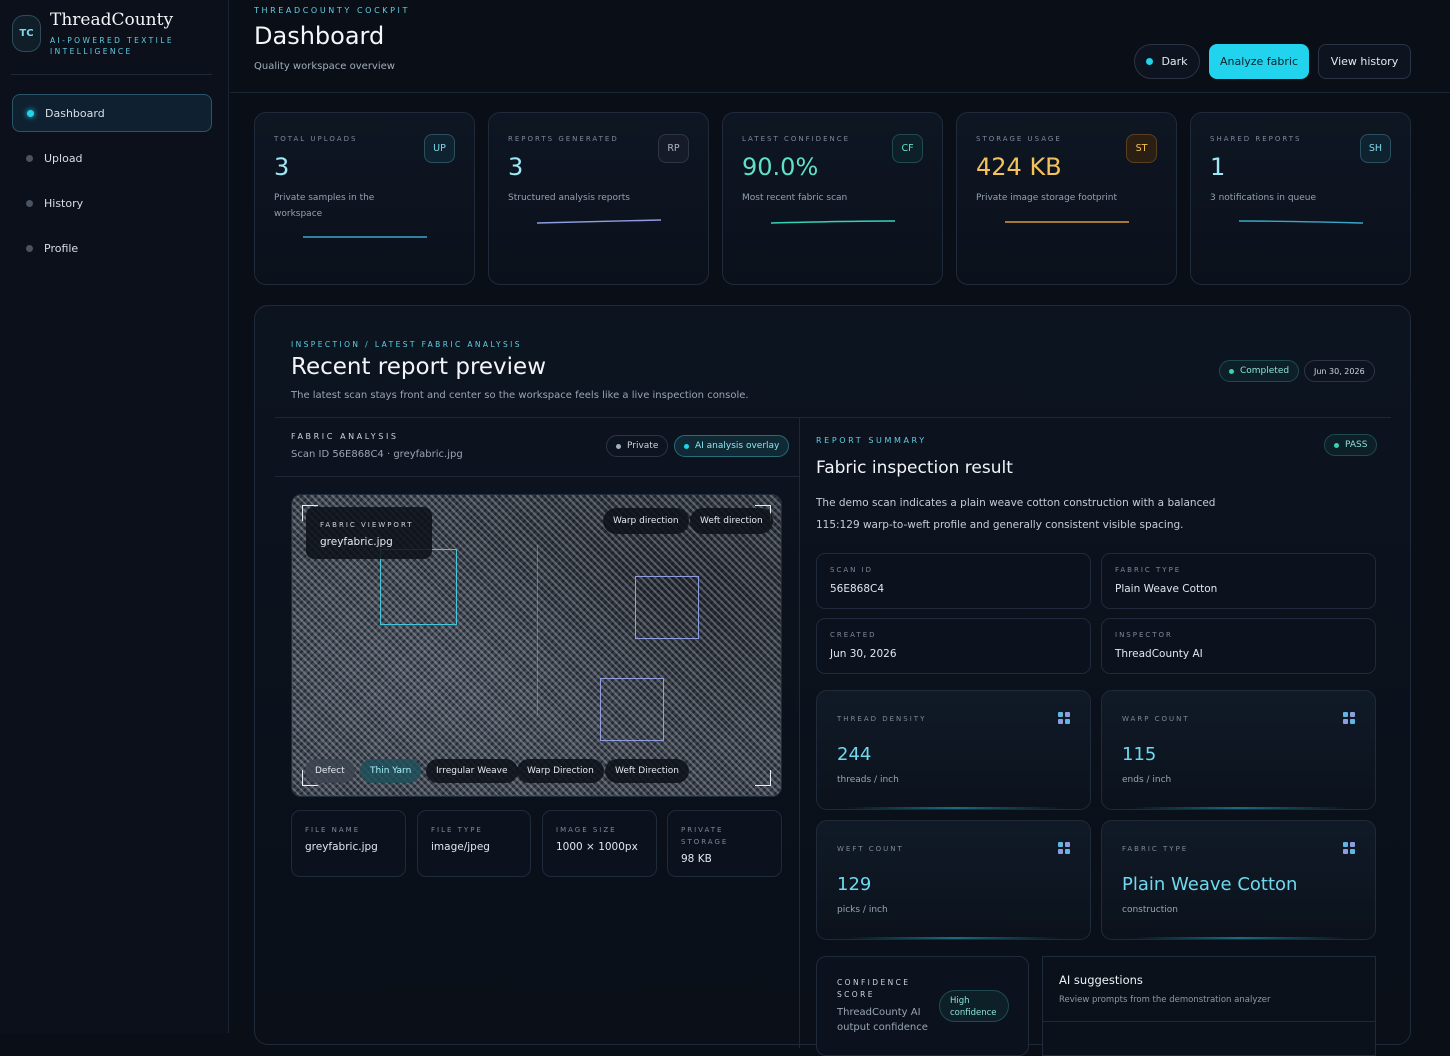 The width and height of the screenshot is (1450, 1056). I want to click on pass-badge: PASS, so click(1351, 445).